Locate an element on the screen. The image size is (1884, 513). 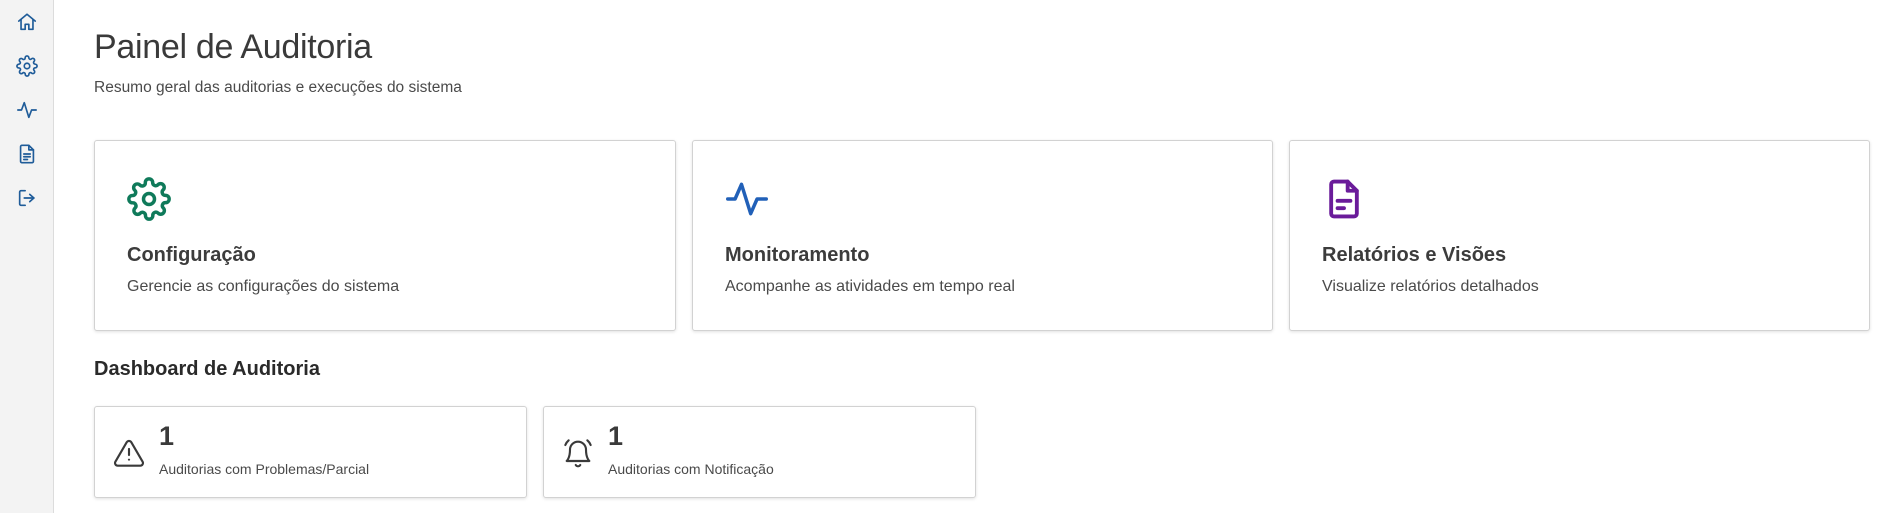
stat-card-notifications: 1 Auditorias com Notificação is located at coordinates (759, 452).